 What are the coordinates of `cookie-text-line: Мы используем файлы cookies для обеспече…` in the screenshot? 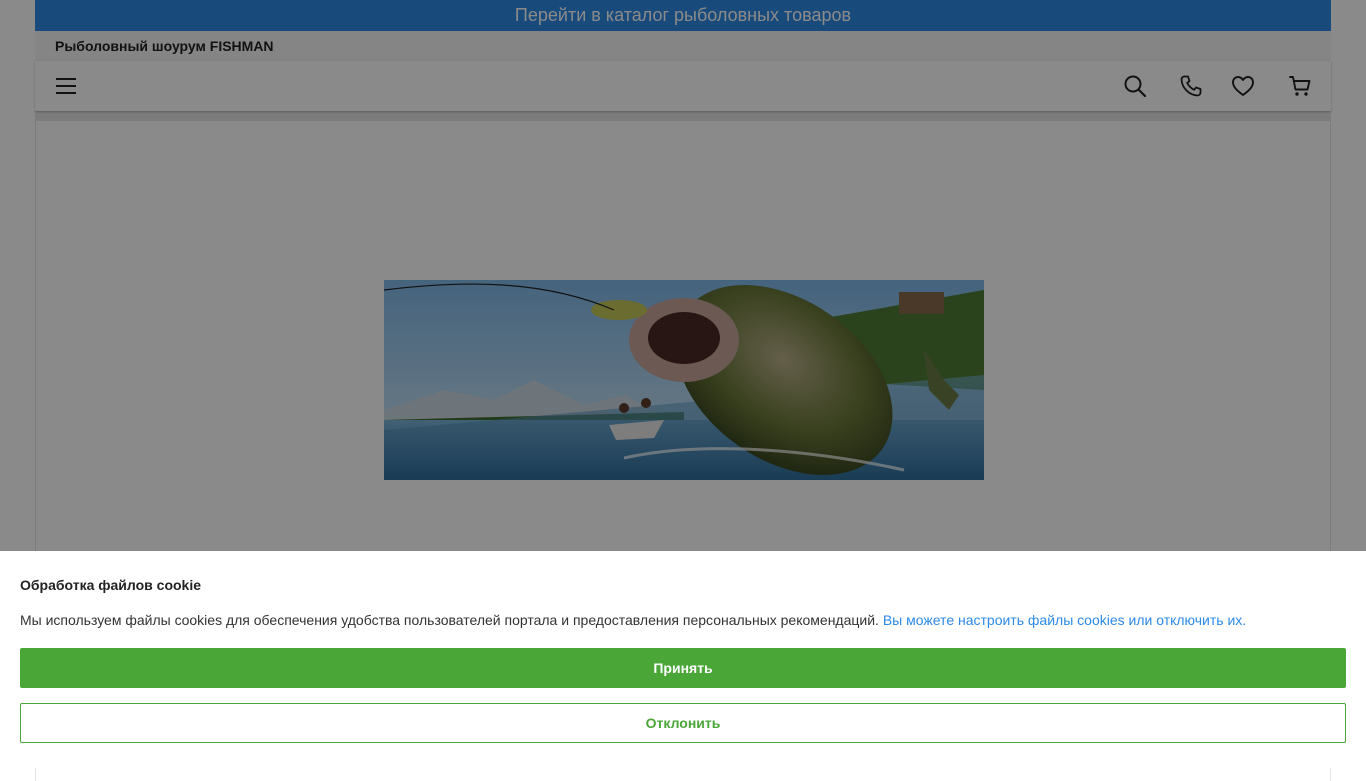 It's located at (633, 620).